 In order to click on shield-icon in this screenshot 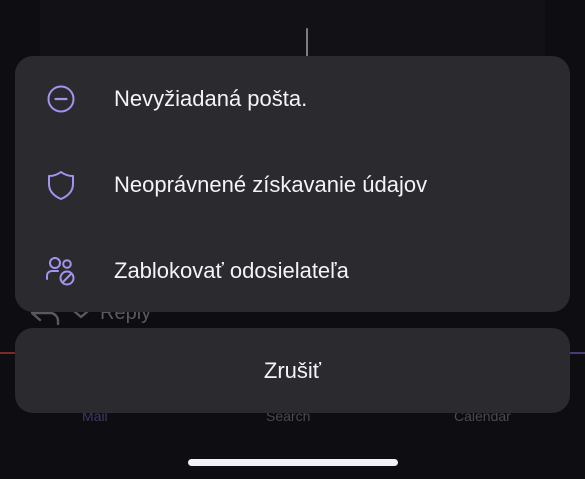, I will do `click(61, 185)`.